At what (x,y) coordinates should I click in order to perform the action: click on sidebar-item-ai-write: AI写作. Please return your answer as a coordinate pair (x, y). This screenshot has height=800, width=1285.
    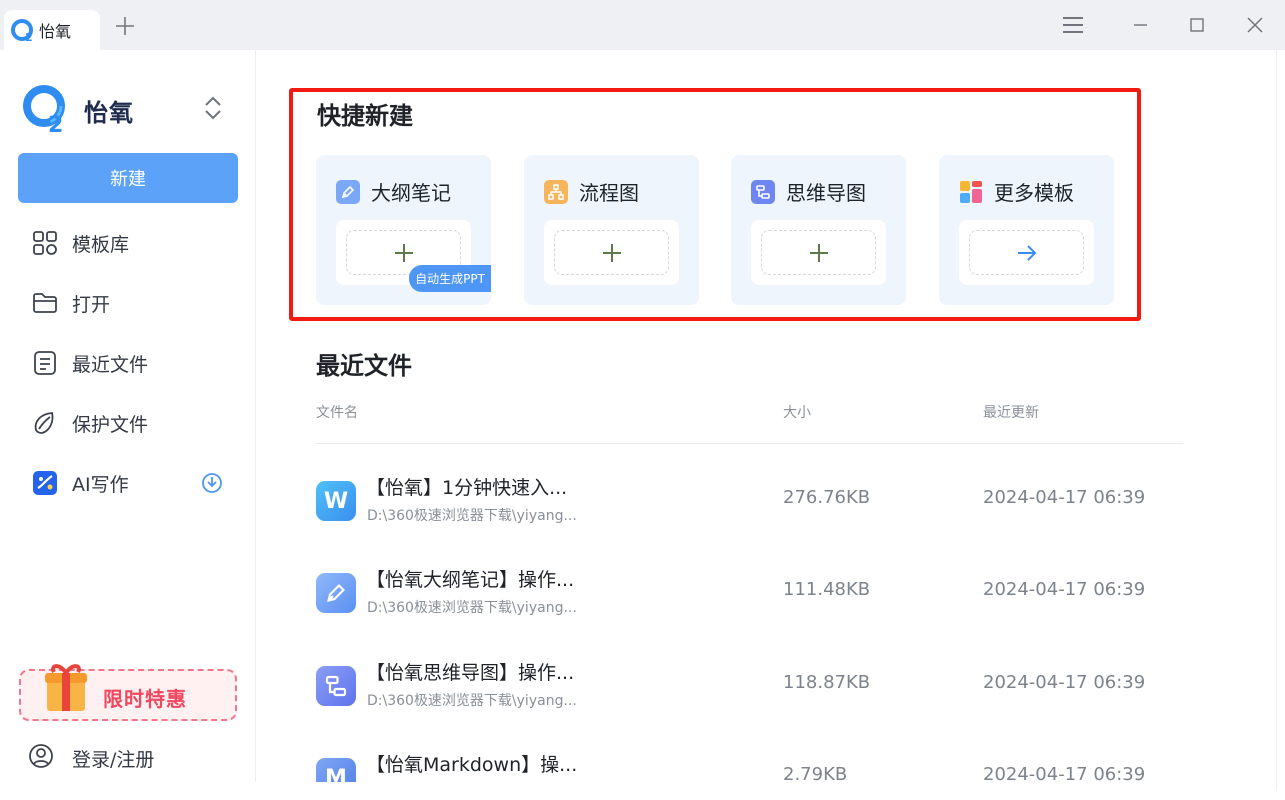
    Looking at the image, I should click on (128, 483).